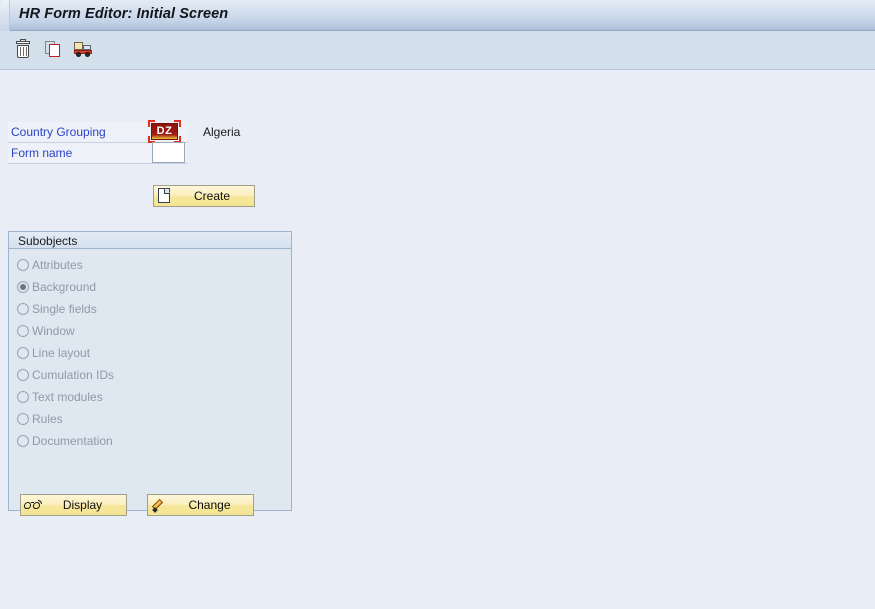 This screenshot has height=609, width=875. I want to click on toolbar-button-group, so click(53, 49).